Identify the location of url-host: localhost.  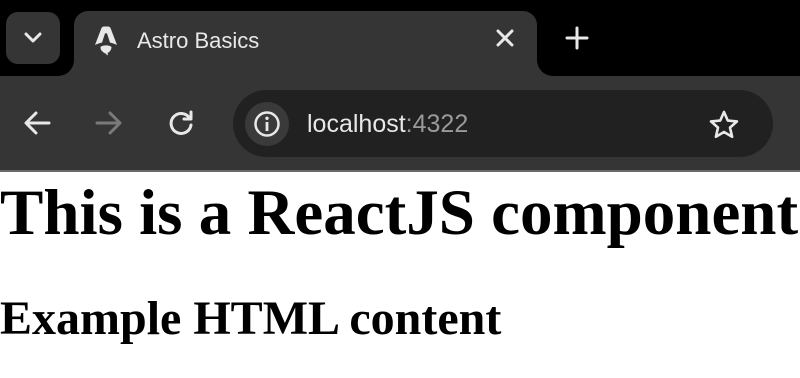
(356, 124).